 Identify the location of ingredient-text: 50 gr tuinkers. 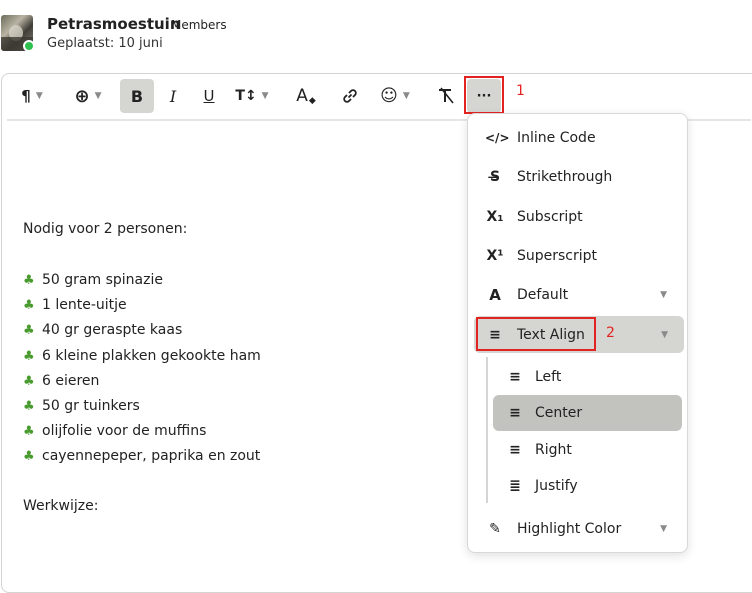
(91, 406).